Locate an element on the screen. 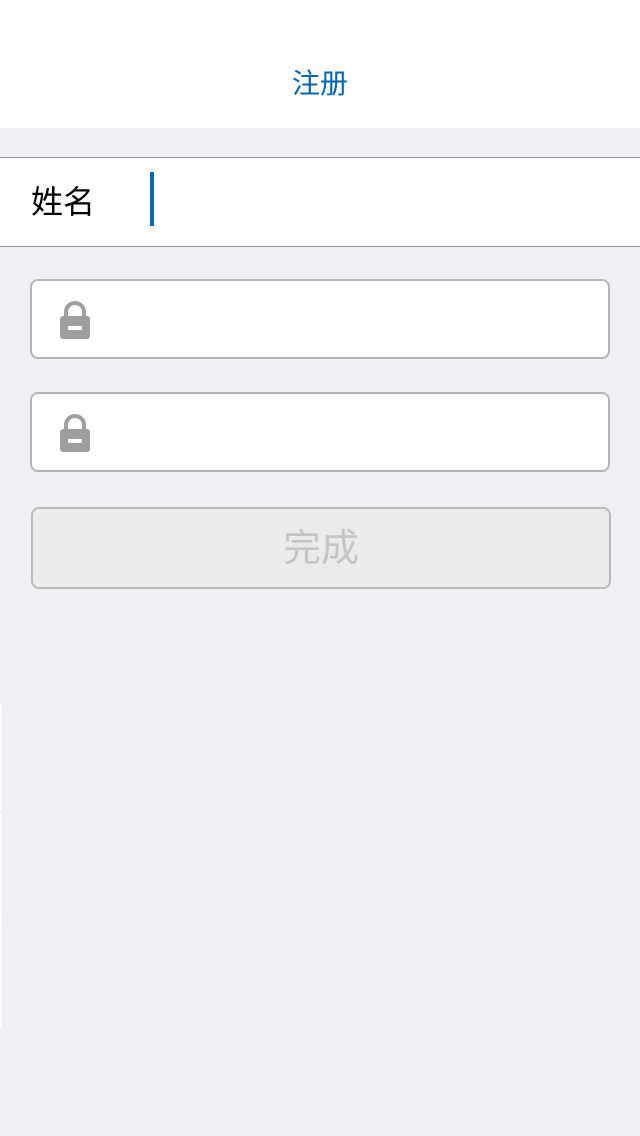 Image resolution: width=640 pixels, height=1136 pixels. password-field is located at coordinates (320, 319).